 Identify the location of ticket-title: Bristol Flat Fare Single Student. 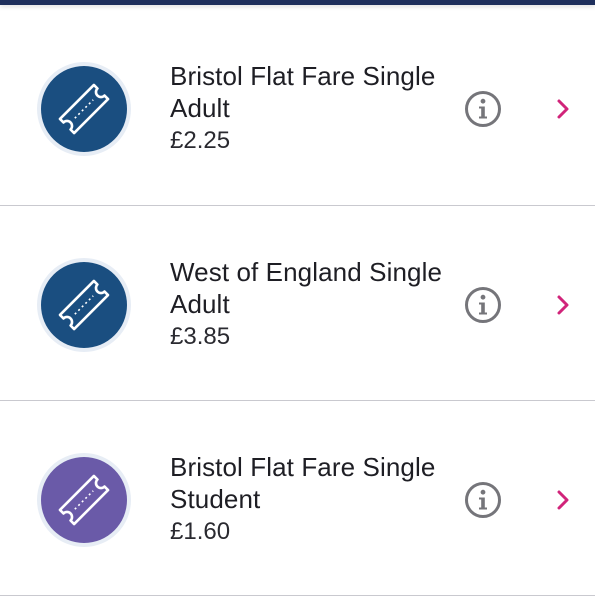
(320, 483).